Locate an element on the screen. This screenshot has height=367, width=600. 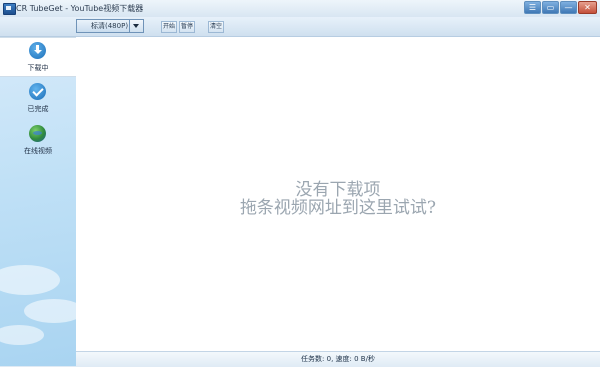
pause-button: 暂停 is located at coordinates (187, 27).